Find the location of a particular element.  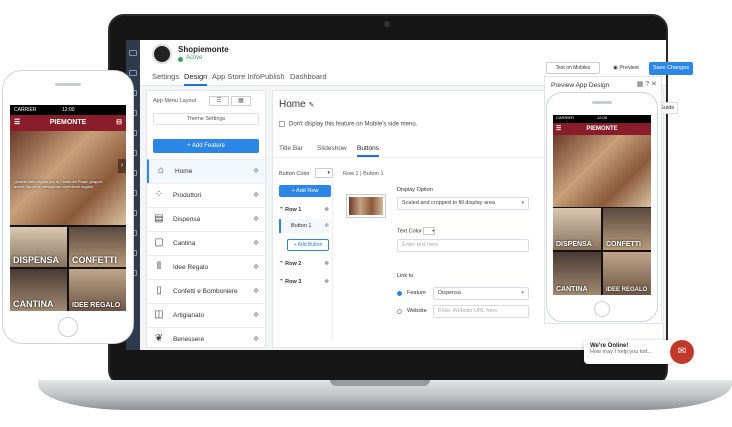

laptop-notch is located at coordinates (380, 383).